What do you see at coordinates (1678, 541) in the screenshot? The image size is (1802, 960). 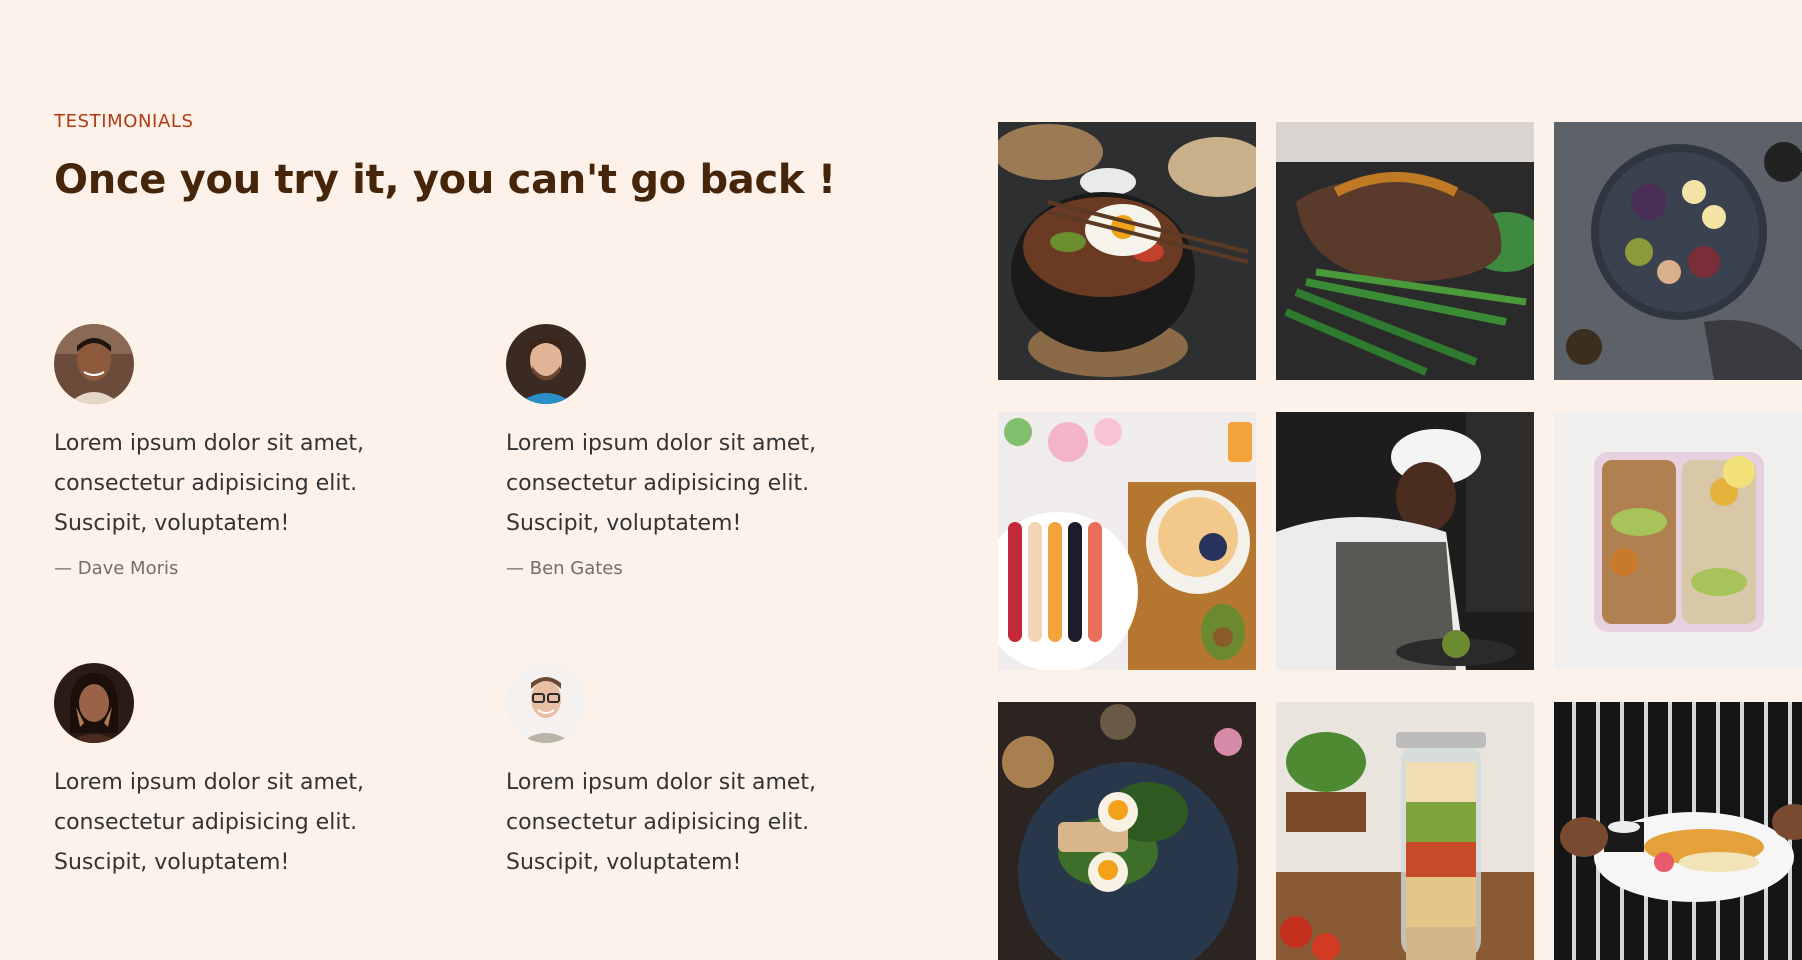 I see `meal-prep-photo` at bounding box center [1678, 541].